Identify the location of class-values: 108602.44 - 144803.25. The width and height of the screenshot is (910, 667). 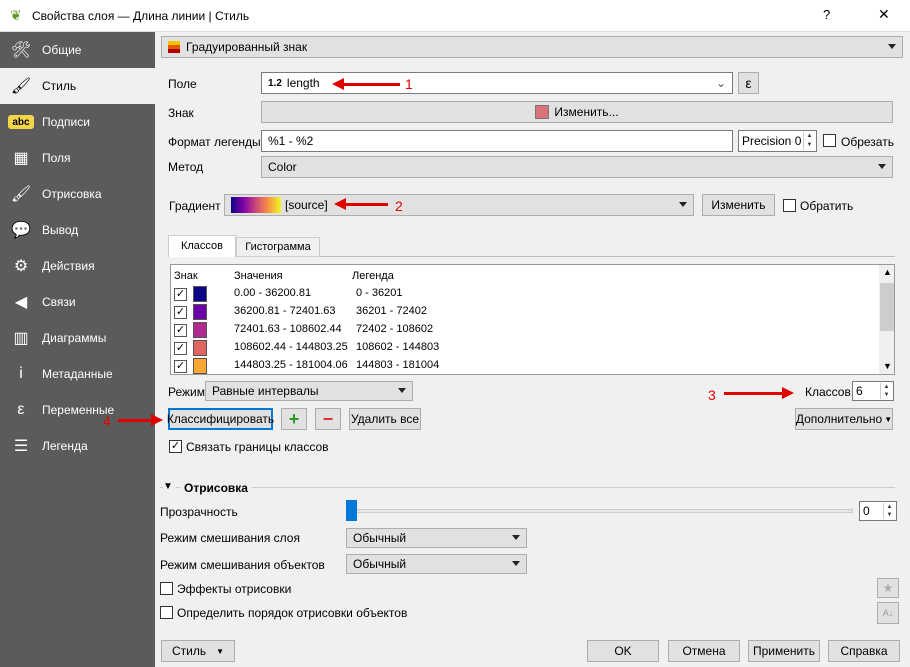
(291, 347).